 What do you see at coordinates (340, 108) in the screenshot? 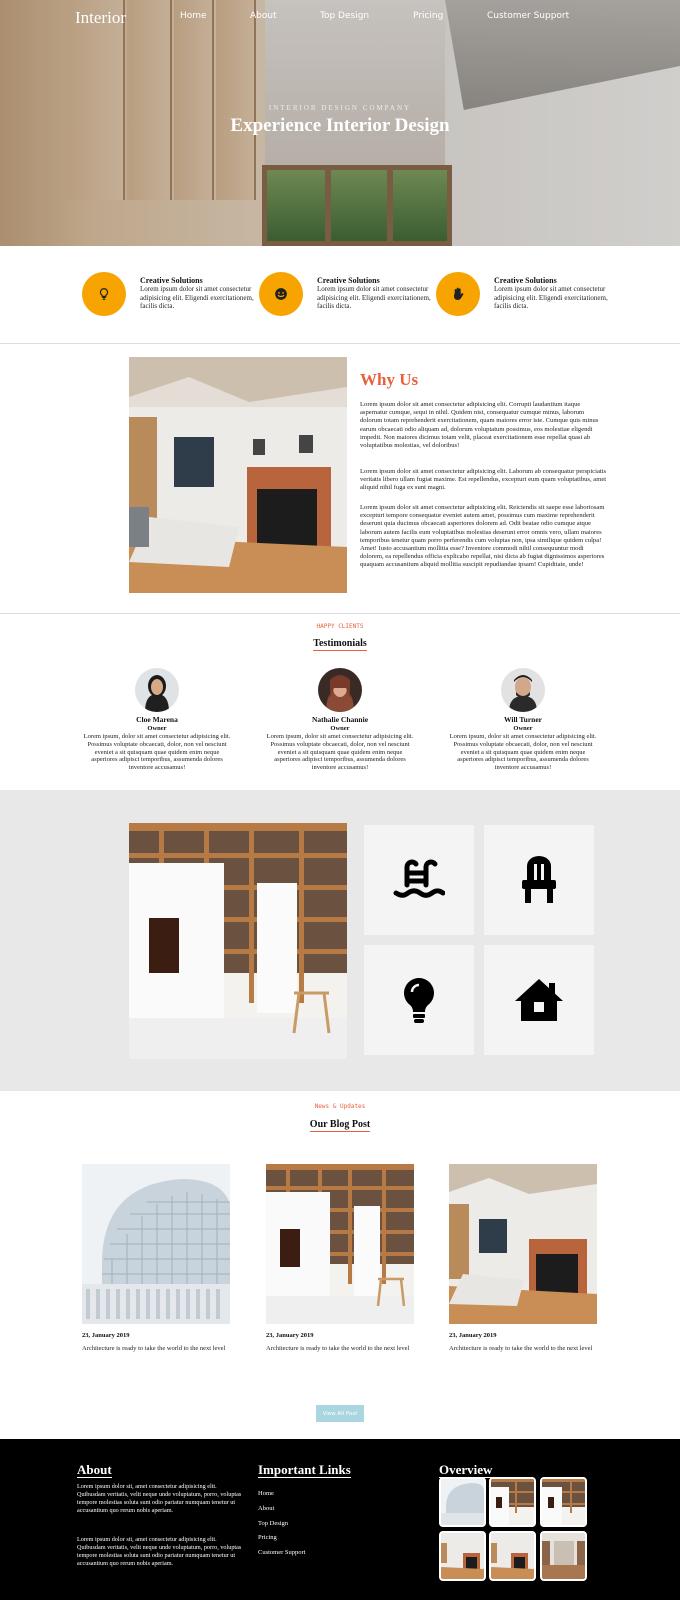
I see `hero-kicker: INTERIOR DESIGN COMPANY` at bounding box center [340, 108].